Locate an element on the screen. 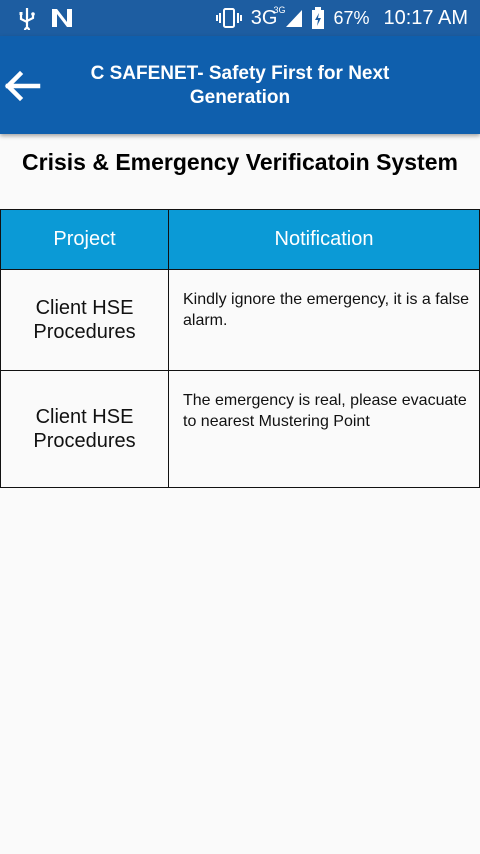  battery-percent: 67% is located at coordinates (351, 17).